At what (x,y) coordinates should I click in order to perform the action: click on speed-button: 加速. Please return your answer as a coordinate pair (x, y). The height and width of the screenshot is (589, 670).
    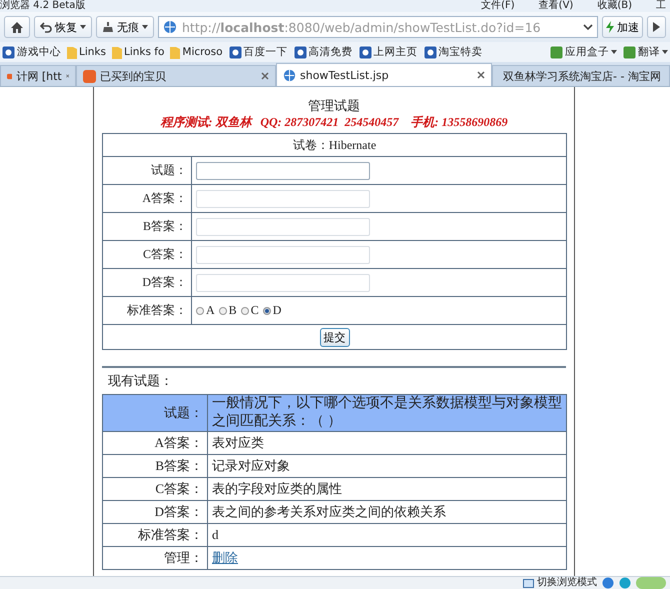
    Looking at the image, I should click on (622, 27).